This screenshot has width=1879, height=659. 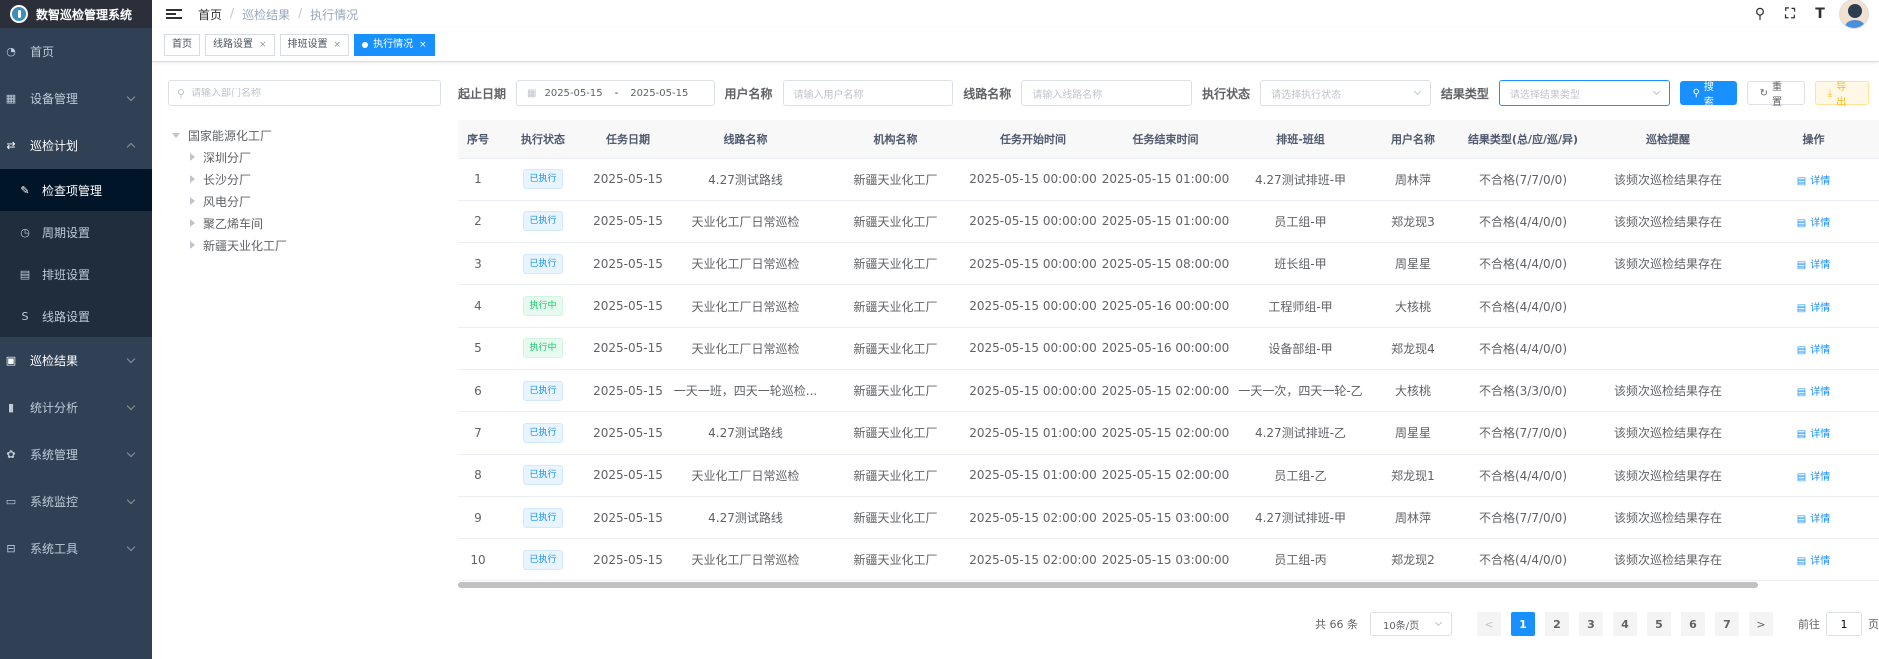 What do you see at coordinates (76, 407) in the screenshot?
I see `sidebar-item-stats: ▮ 统计分析` at bounding box center [76, 407].